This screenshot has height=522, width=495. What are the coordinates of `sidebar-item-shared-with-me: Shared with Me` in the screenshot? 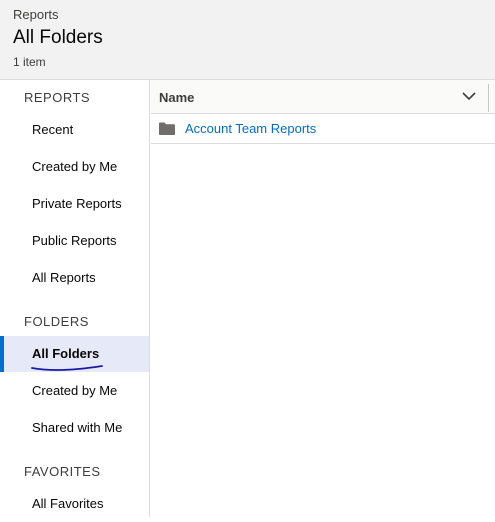 It's located at (74, 428).